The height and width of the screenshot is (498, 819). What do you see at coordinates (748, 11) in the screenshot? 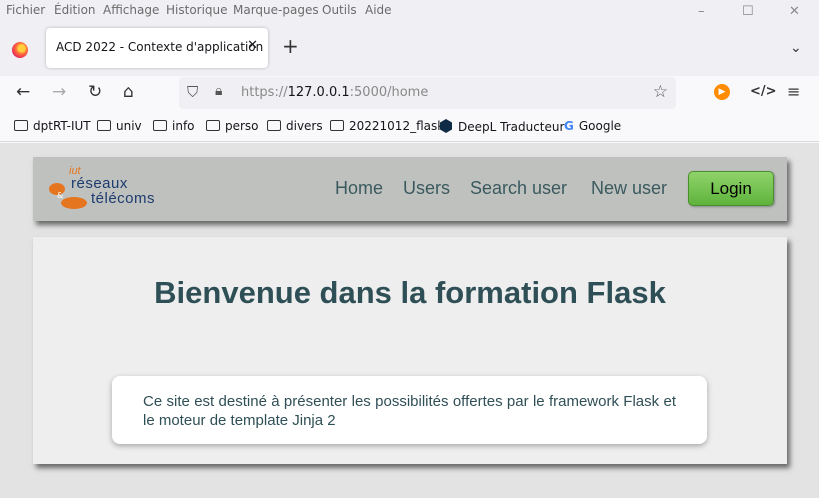
I see `maximize-button: ☐` at bounding box center [748, 11].